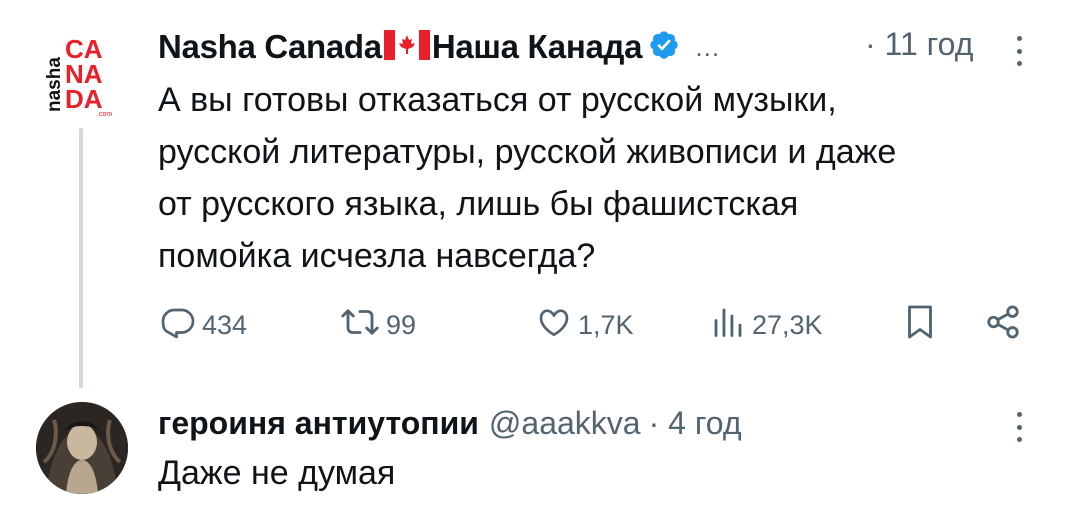 The image size is (1080, 521). What do you see at coordinates (787, 324) in the screenshot?
I see `views-count: 27,3K` at bounding box center [787, 324].